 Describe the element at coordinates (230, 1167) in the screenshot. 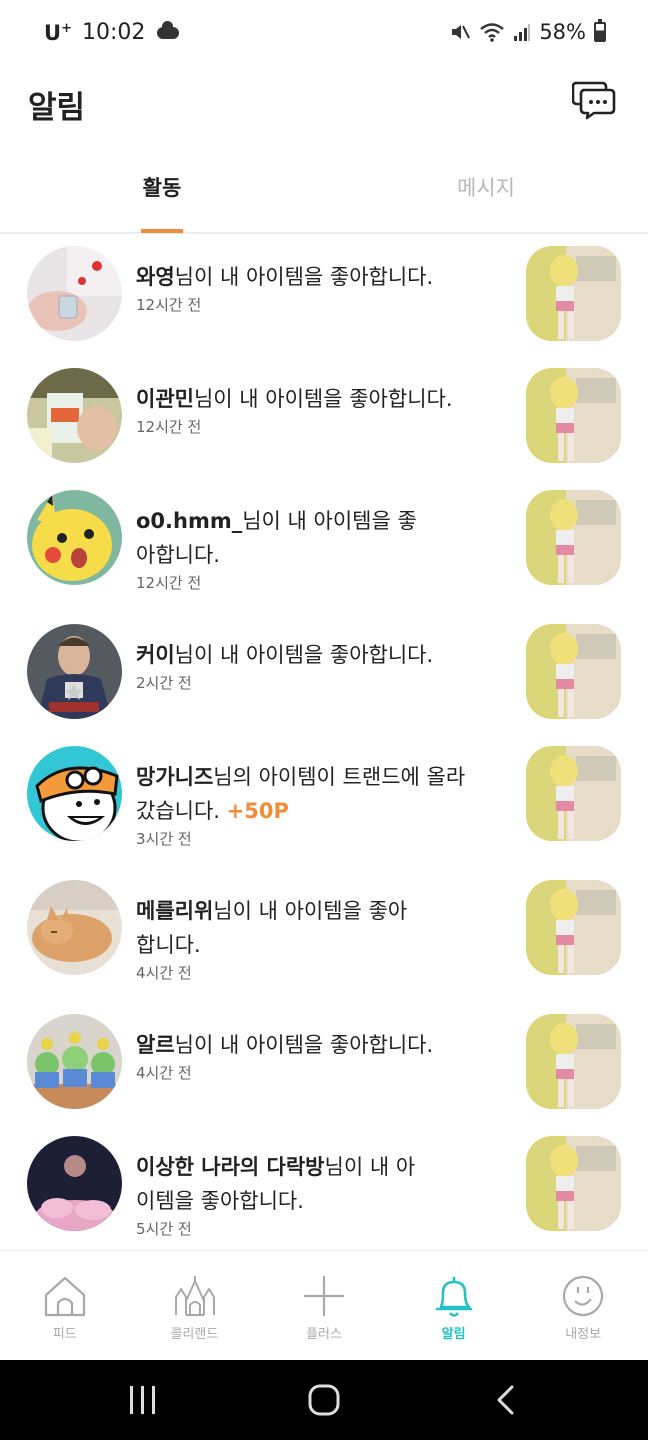

I see `username: 이상한 나라의 다락방` at that location.